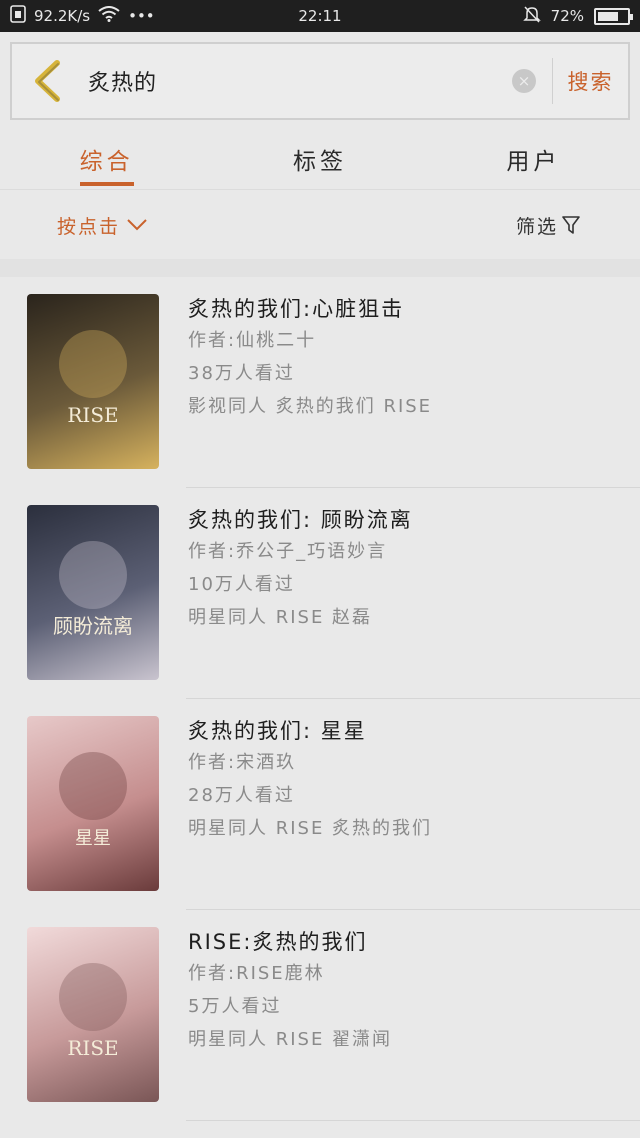 This screenshot has height=1138, width=640. I want to click on tab-label: 标签, so click(319, 162).